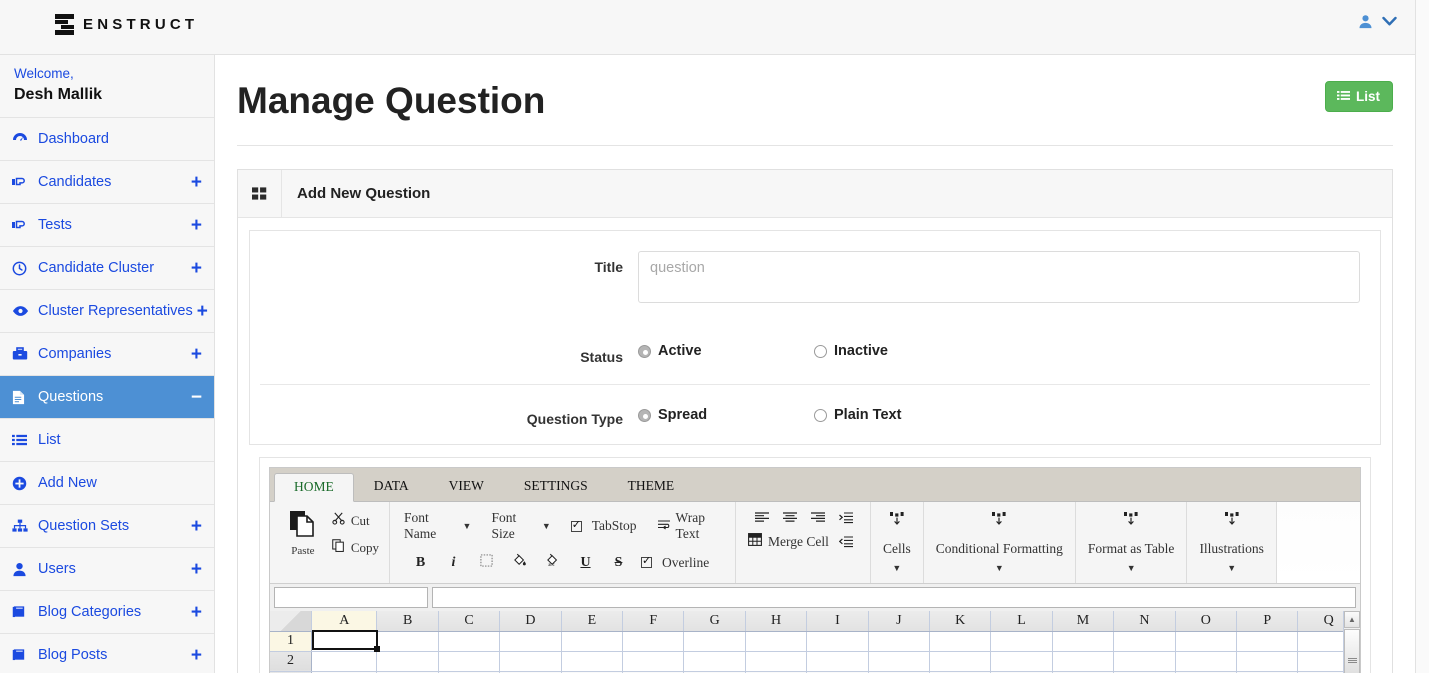 The image size is (1429, 673). Describe the element at coordinates (618, 563) in the screenshot. I see `strikethrough-button: S` at that location.